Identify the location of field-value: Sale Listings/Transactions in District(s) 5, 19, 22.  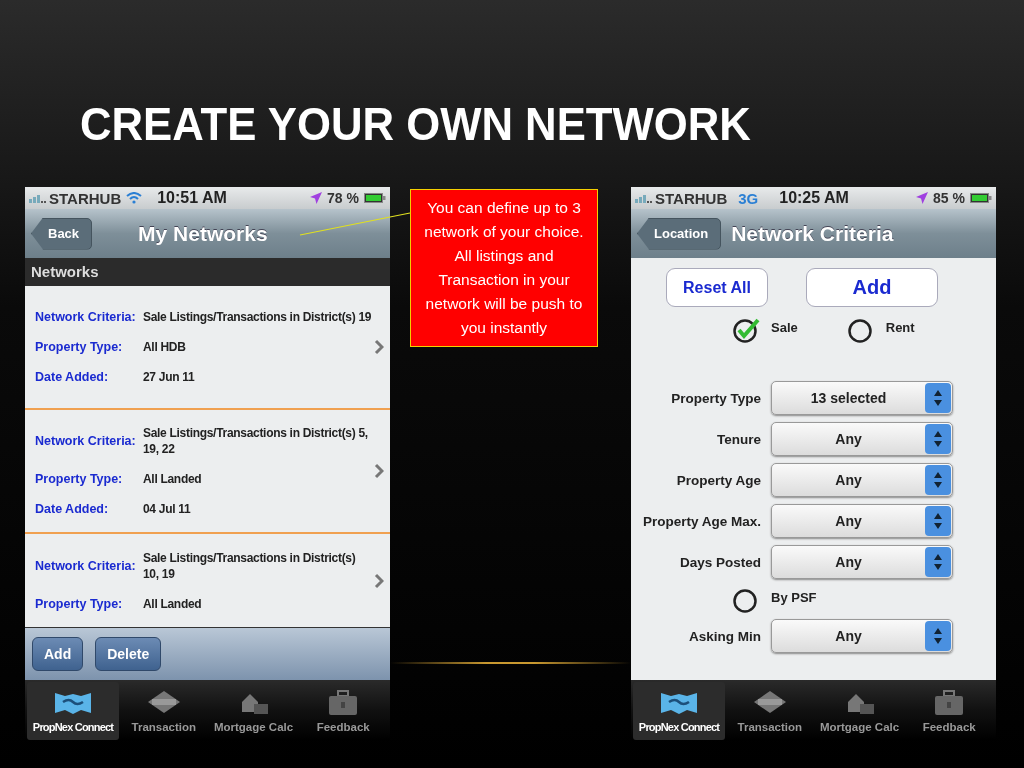
(256, 441).